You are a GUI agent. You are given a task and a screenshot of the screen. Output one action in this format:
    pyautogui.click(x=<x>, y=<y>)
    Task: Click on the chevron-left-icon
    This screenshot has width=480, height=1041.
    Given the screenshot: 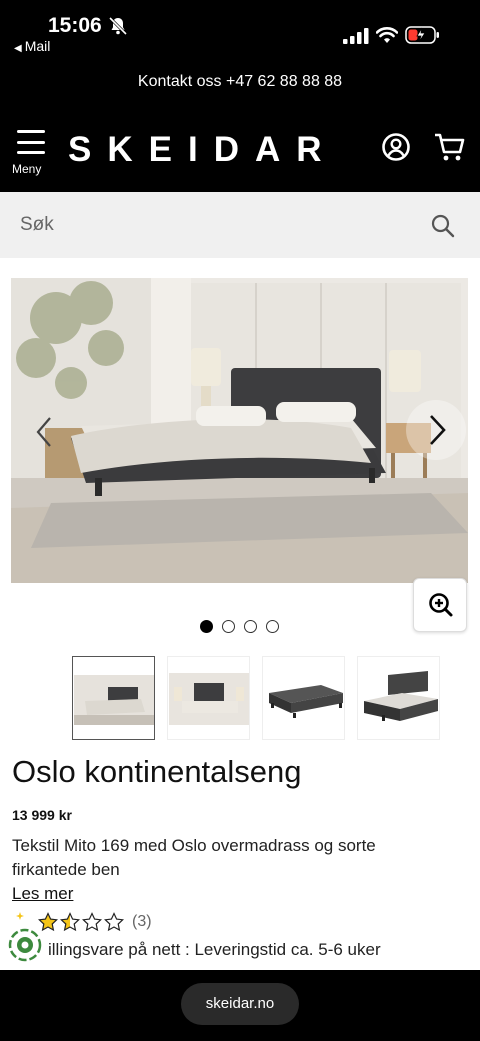 What is the action you would take?
    pyautogui.click(x=45, y=432)
    